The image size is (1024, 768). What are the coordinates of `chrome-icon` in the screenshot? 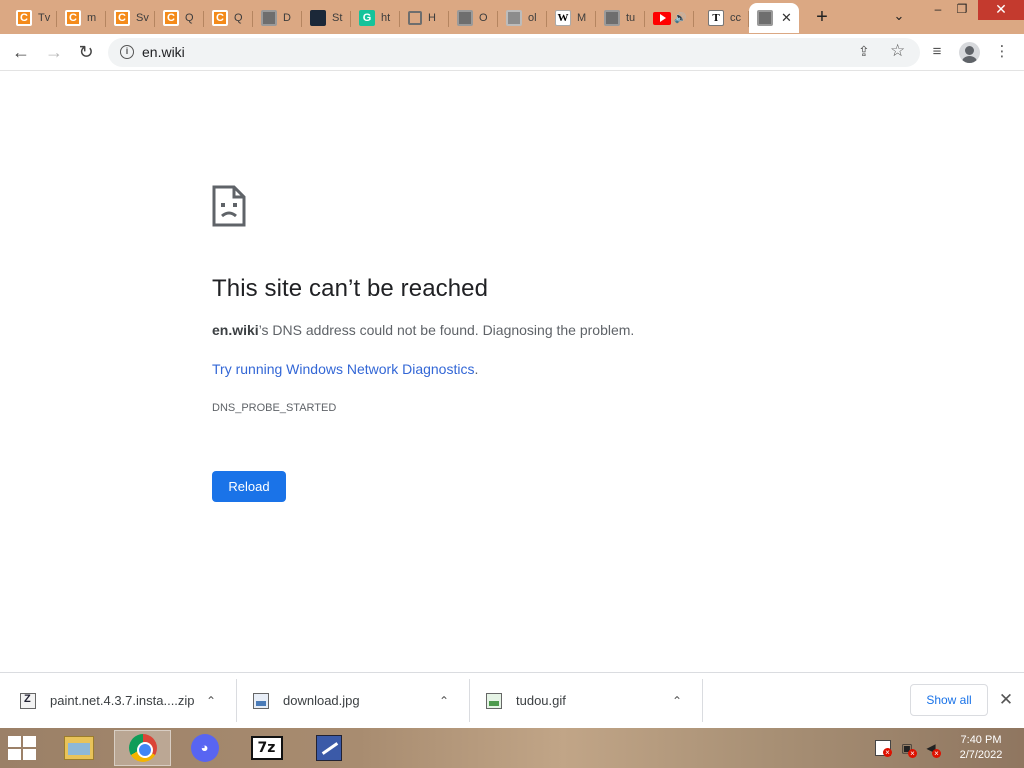 It's located at (142, 748).